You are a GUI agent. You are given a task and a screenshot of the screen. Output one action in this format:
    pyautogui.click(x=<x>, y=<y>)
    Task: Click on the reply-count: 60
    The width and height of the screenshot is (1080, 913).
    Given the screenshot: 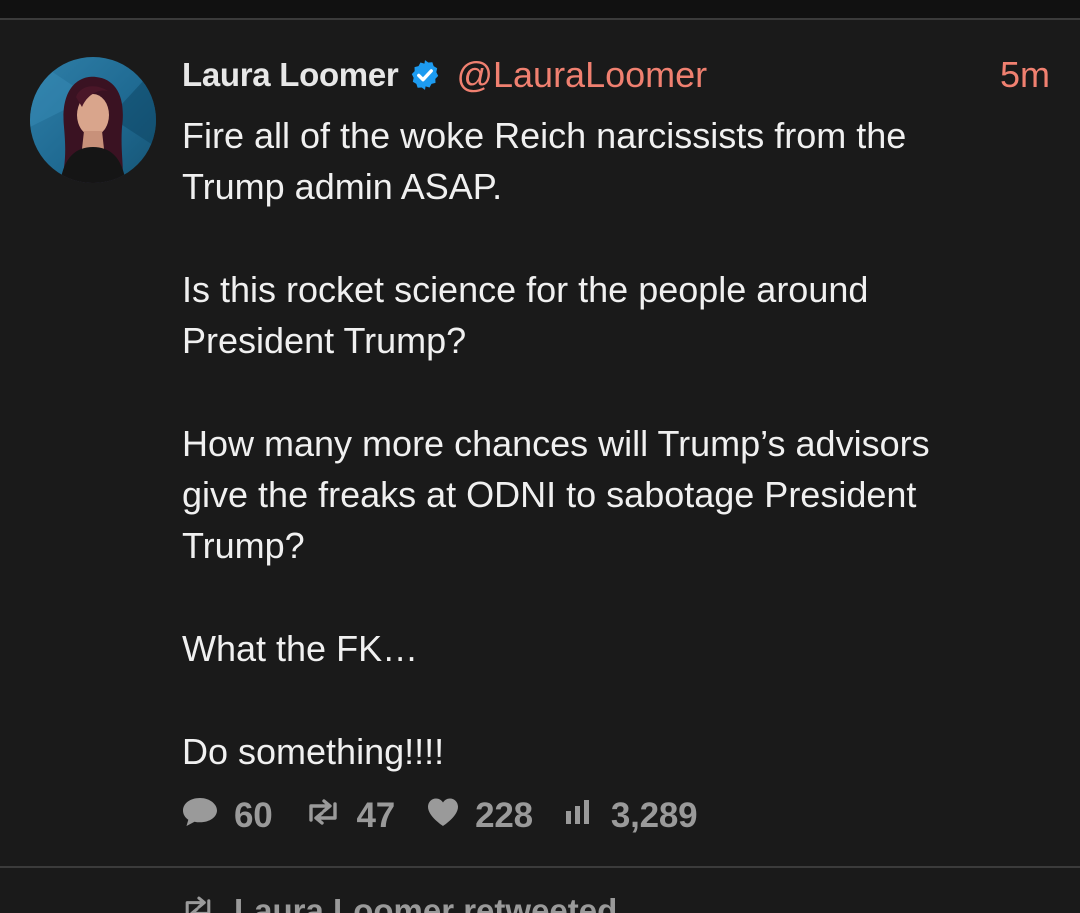 What is the action you would take?
    pyautogui.click(x=253, y=815)
    